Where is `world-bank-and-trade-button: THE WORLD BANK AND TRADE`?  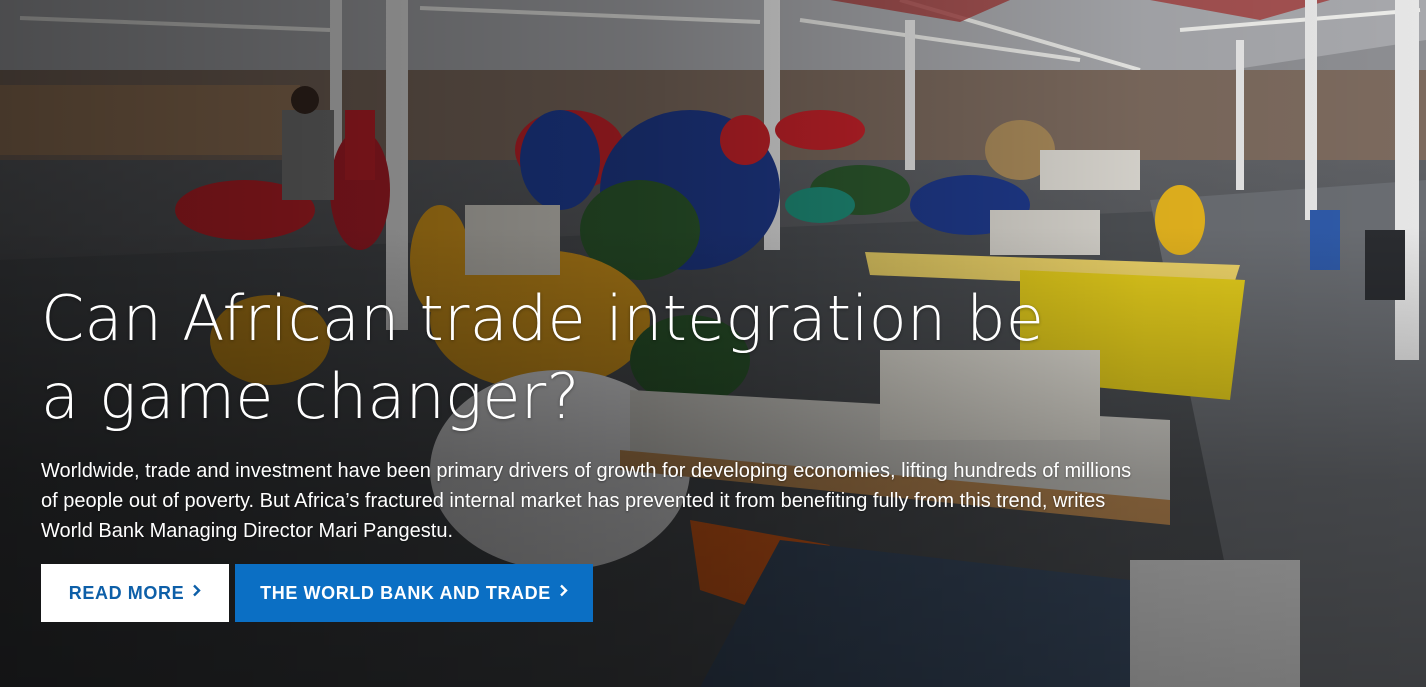 world-bank-and-trade-button: THE WORLD BANK AND TRADE is located at coordinates (414, 593).